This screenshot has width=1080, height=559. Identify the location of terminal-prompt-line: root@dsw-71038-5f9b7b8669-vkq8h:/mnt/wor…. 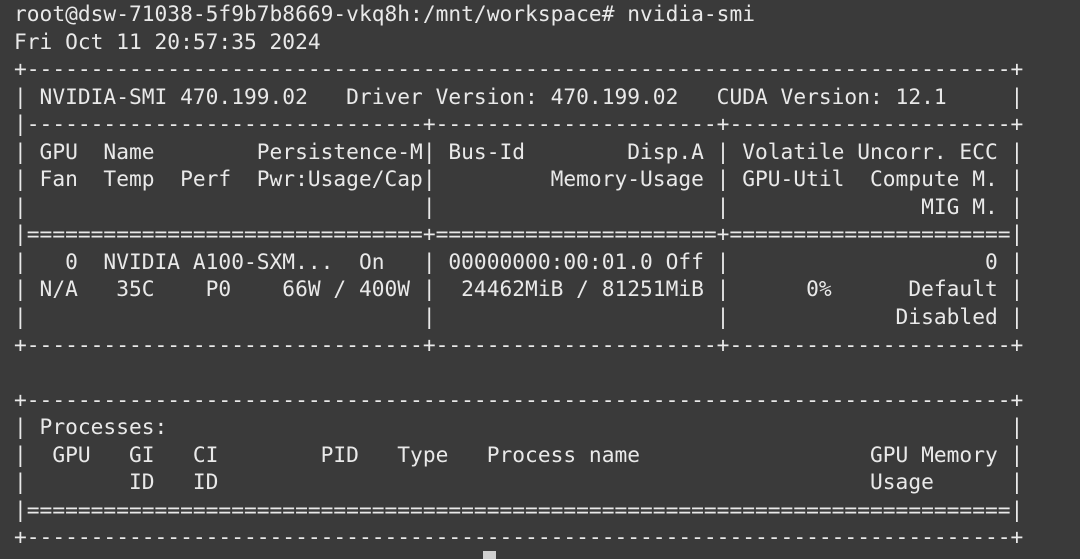
(385, 13).